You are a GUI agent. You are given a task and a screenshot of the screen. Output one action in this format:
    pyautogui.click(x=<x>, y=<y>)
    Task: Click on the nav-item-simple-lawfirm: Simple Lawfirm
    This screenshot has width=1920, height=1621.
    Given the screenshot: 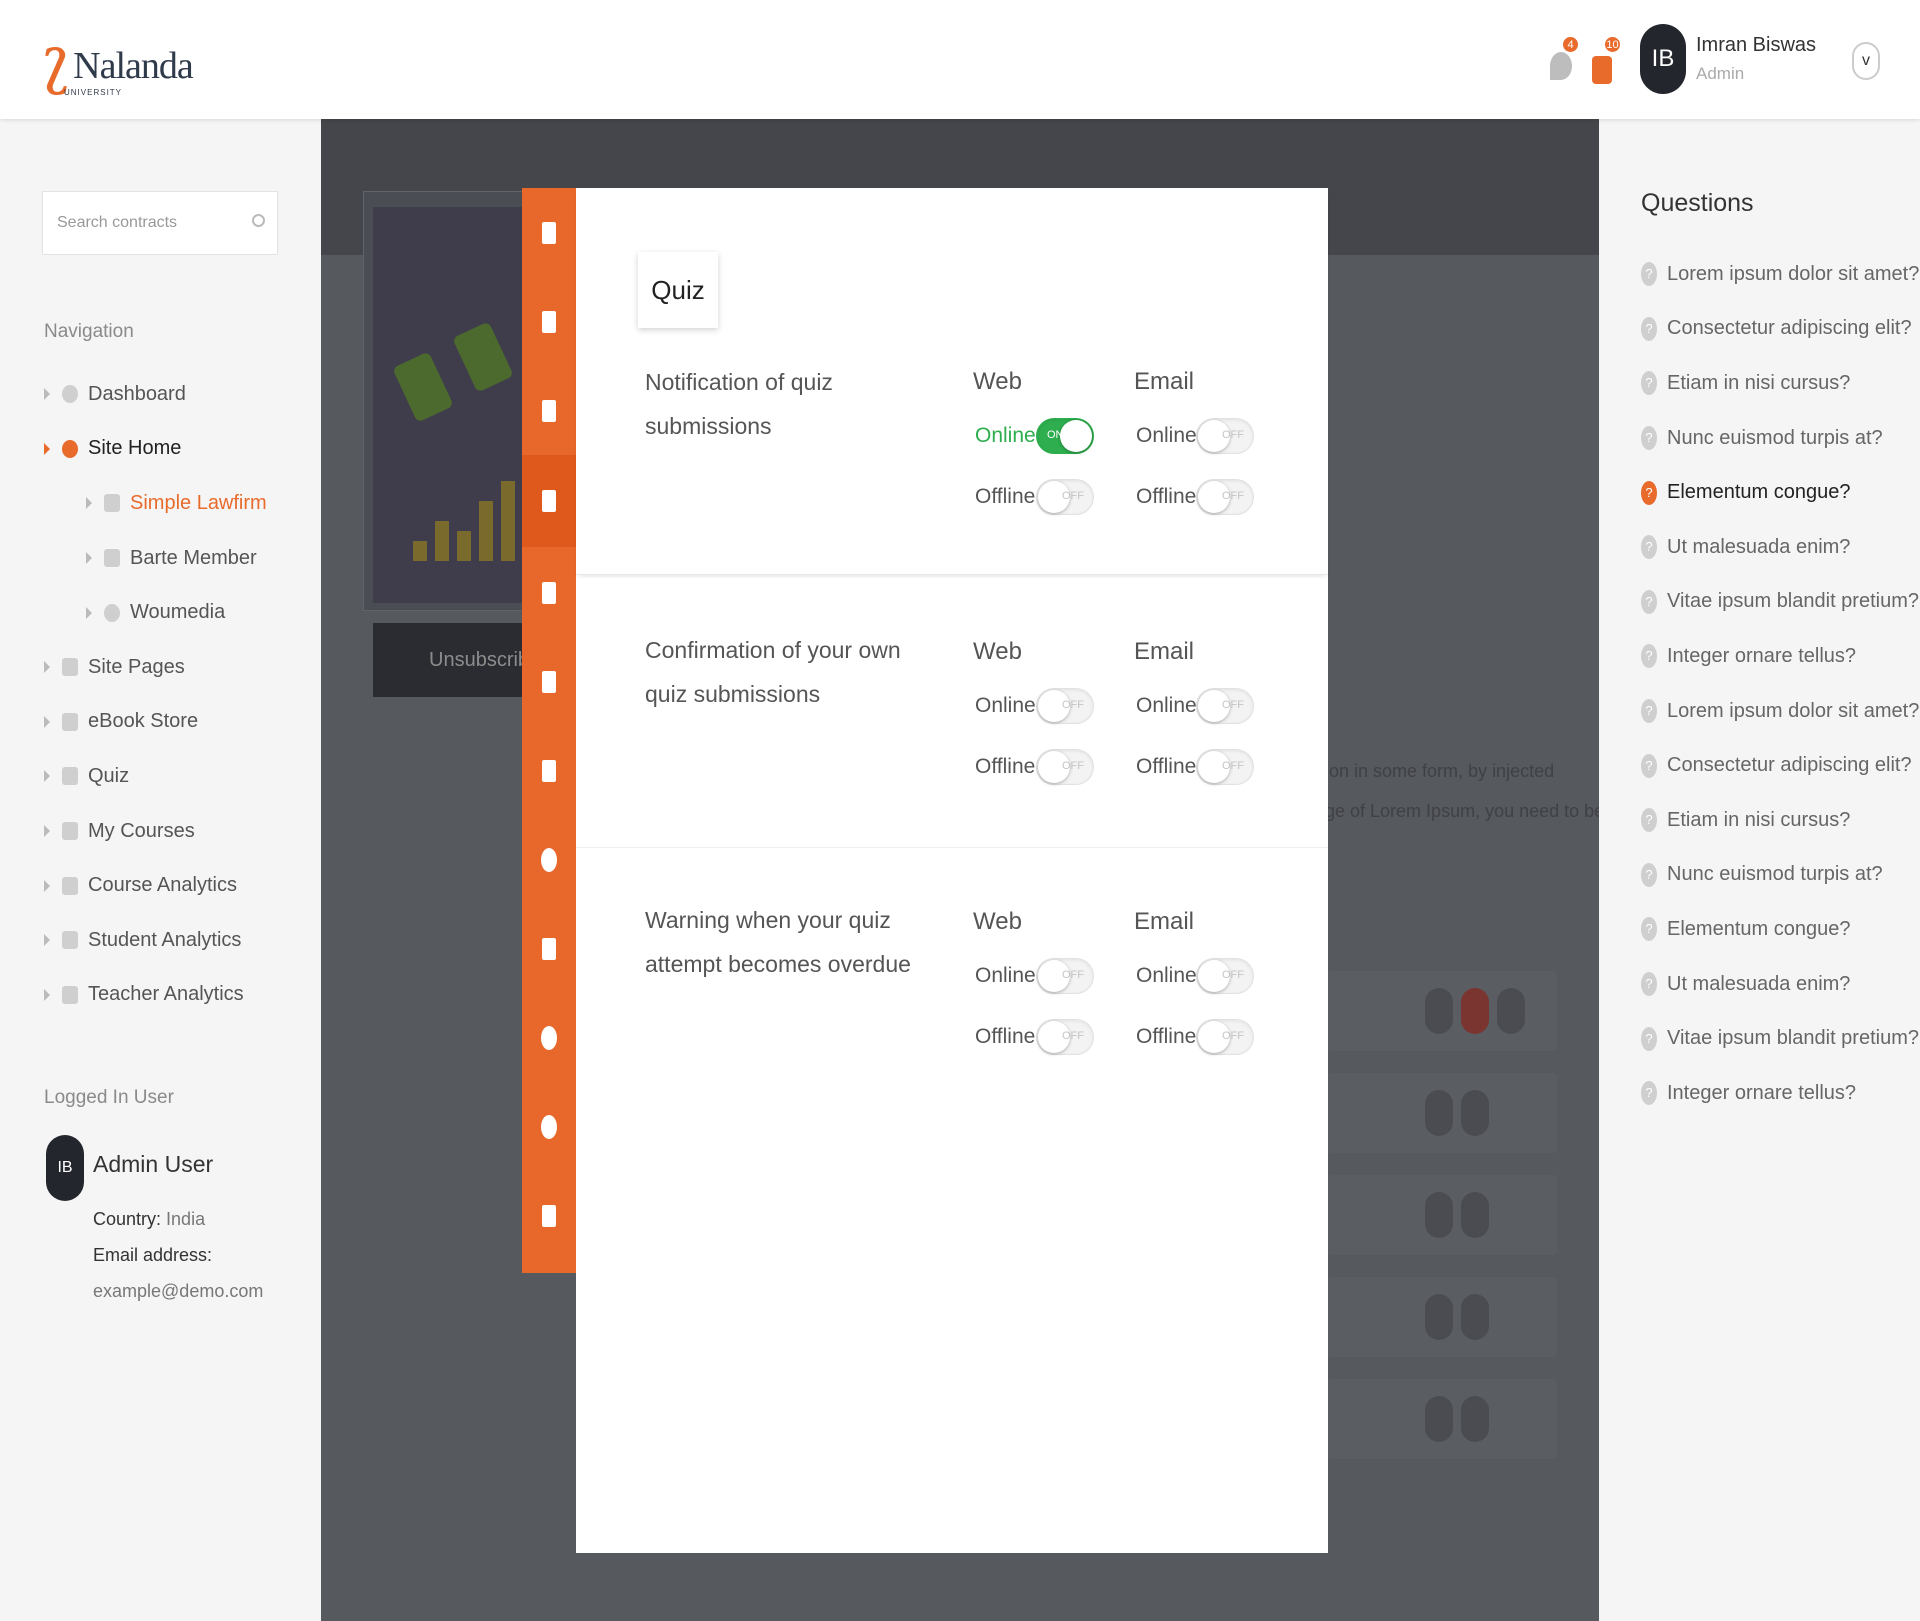 What is the action you would take?
    pyautogui.click(x=155, y=503)
    